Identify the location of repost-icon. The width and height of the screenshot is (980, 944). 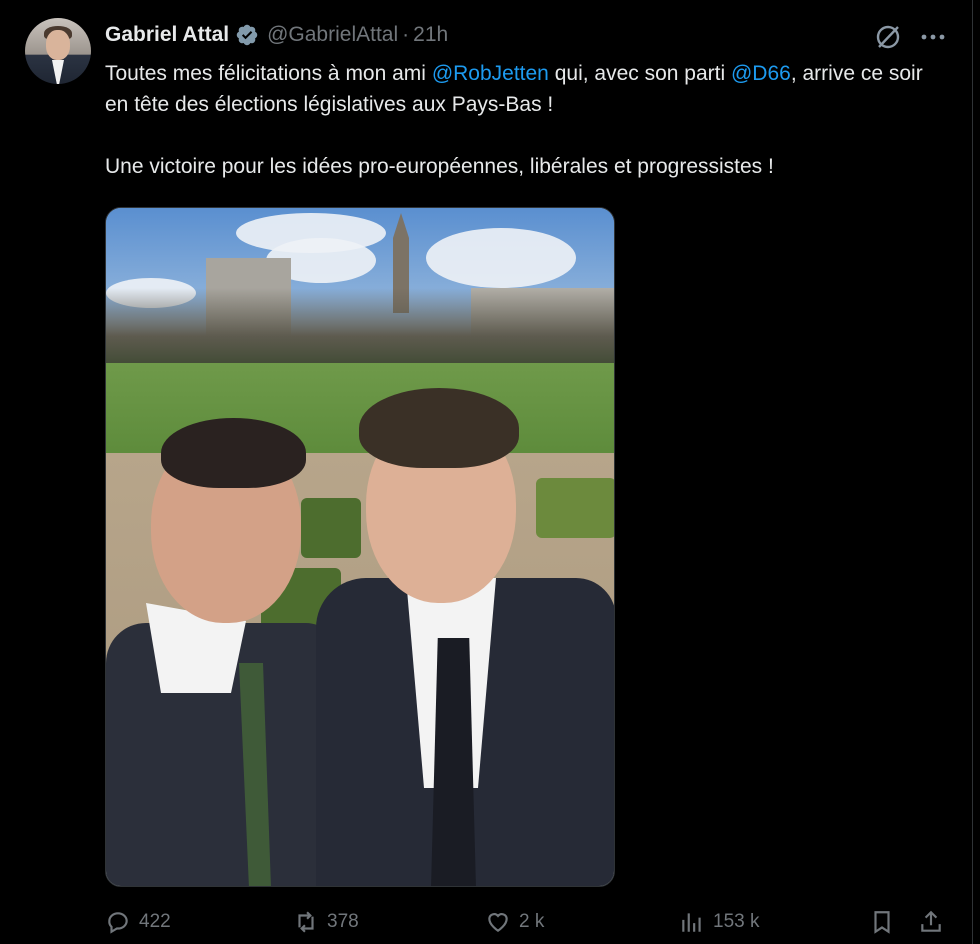
(306, 922).